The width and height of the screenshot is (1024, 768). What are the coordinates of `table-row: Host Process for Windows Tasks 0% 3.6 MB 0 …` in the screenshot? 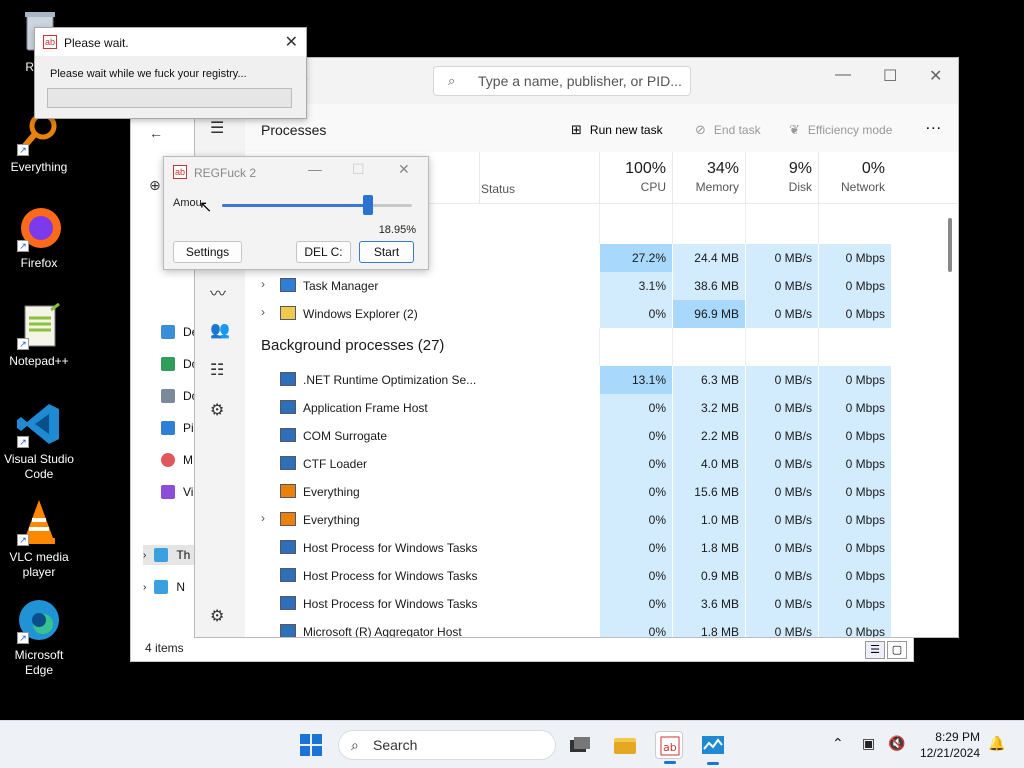 It's located at (594, 604).